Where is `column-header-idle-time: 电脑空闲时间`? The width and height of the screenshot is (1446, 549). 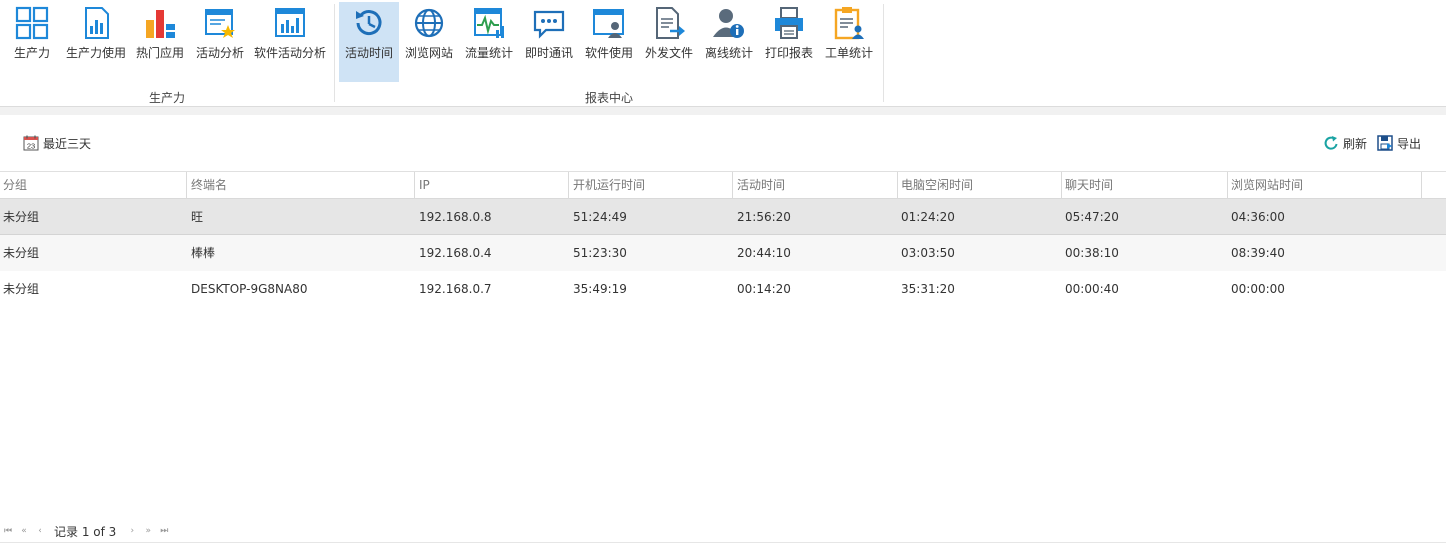
column-header-idle-time: 电脑空闲时间 is located at coordinates (980, 185).